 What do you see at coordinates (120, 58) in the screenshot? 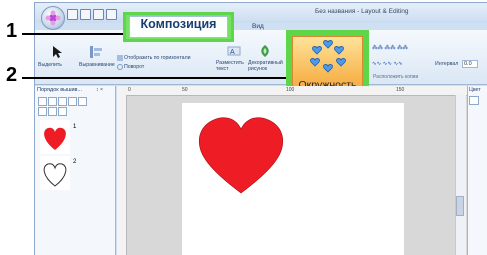
I see `flip-horizontal-icon` at bounding box center [120, 58].